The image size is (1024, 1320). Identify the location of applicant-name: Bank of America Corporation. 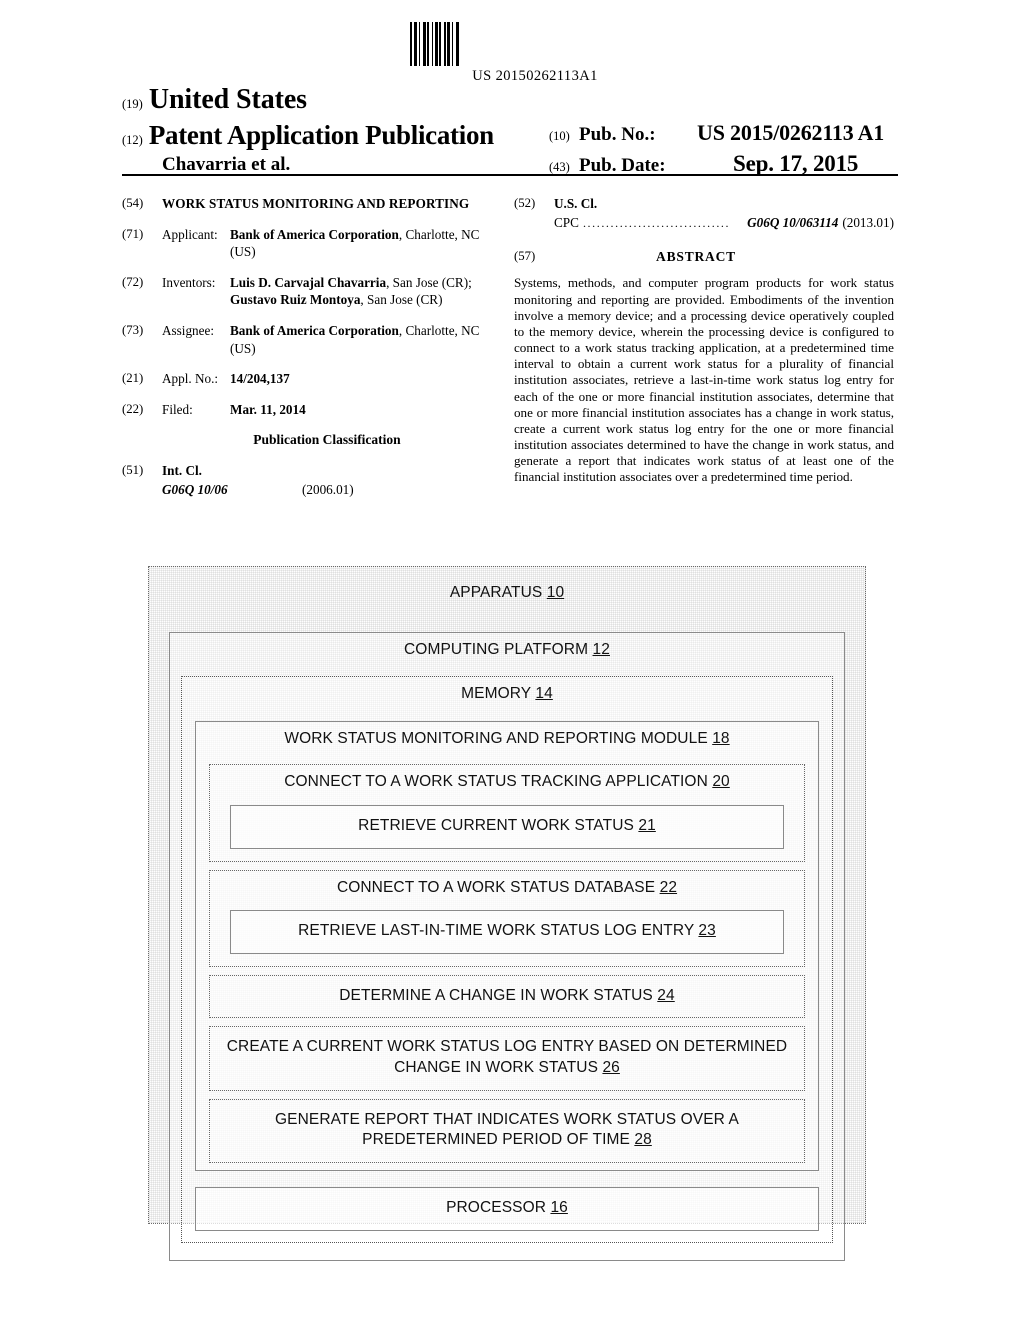
(314, 234).